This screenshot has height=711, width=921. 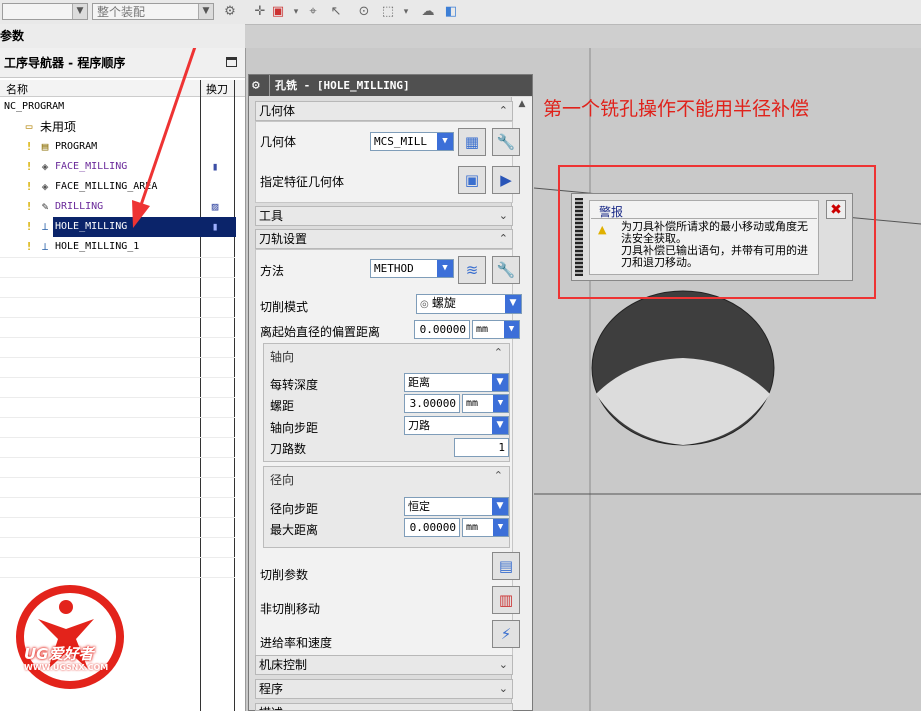 What do you see at coordinates (432, 403) in the screenshot?
I see `pitch-input: 3.00000` at bounding box center [432, 403].